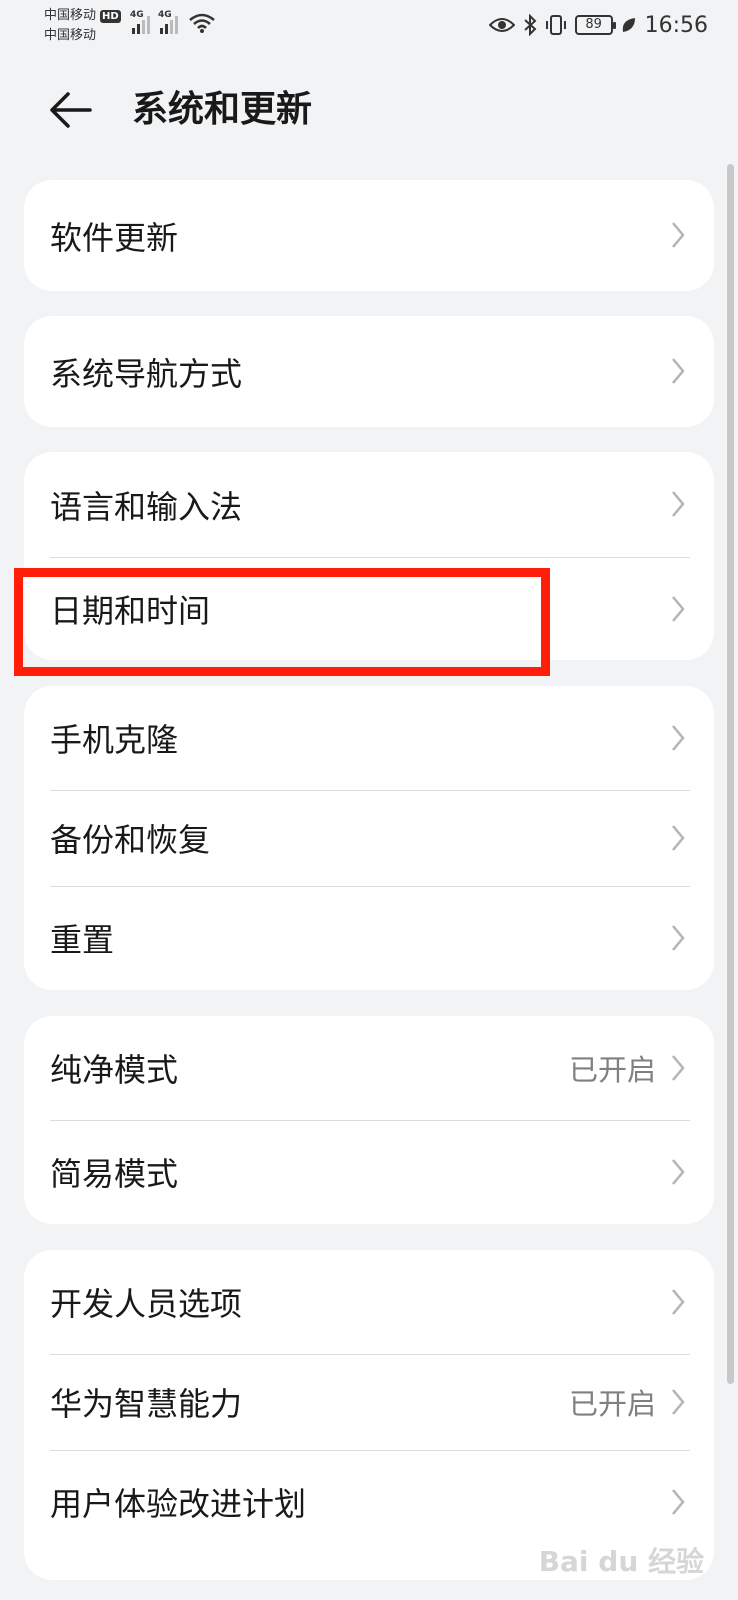  What do you see at coordinates (114, 740) in the screenshot?
I see `settings-item-label: 手机克隆` at bounding box center [114, 740].